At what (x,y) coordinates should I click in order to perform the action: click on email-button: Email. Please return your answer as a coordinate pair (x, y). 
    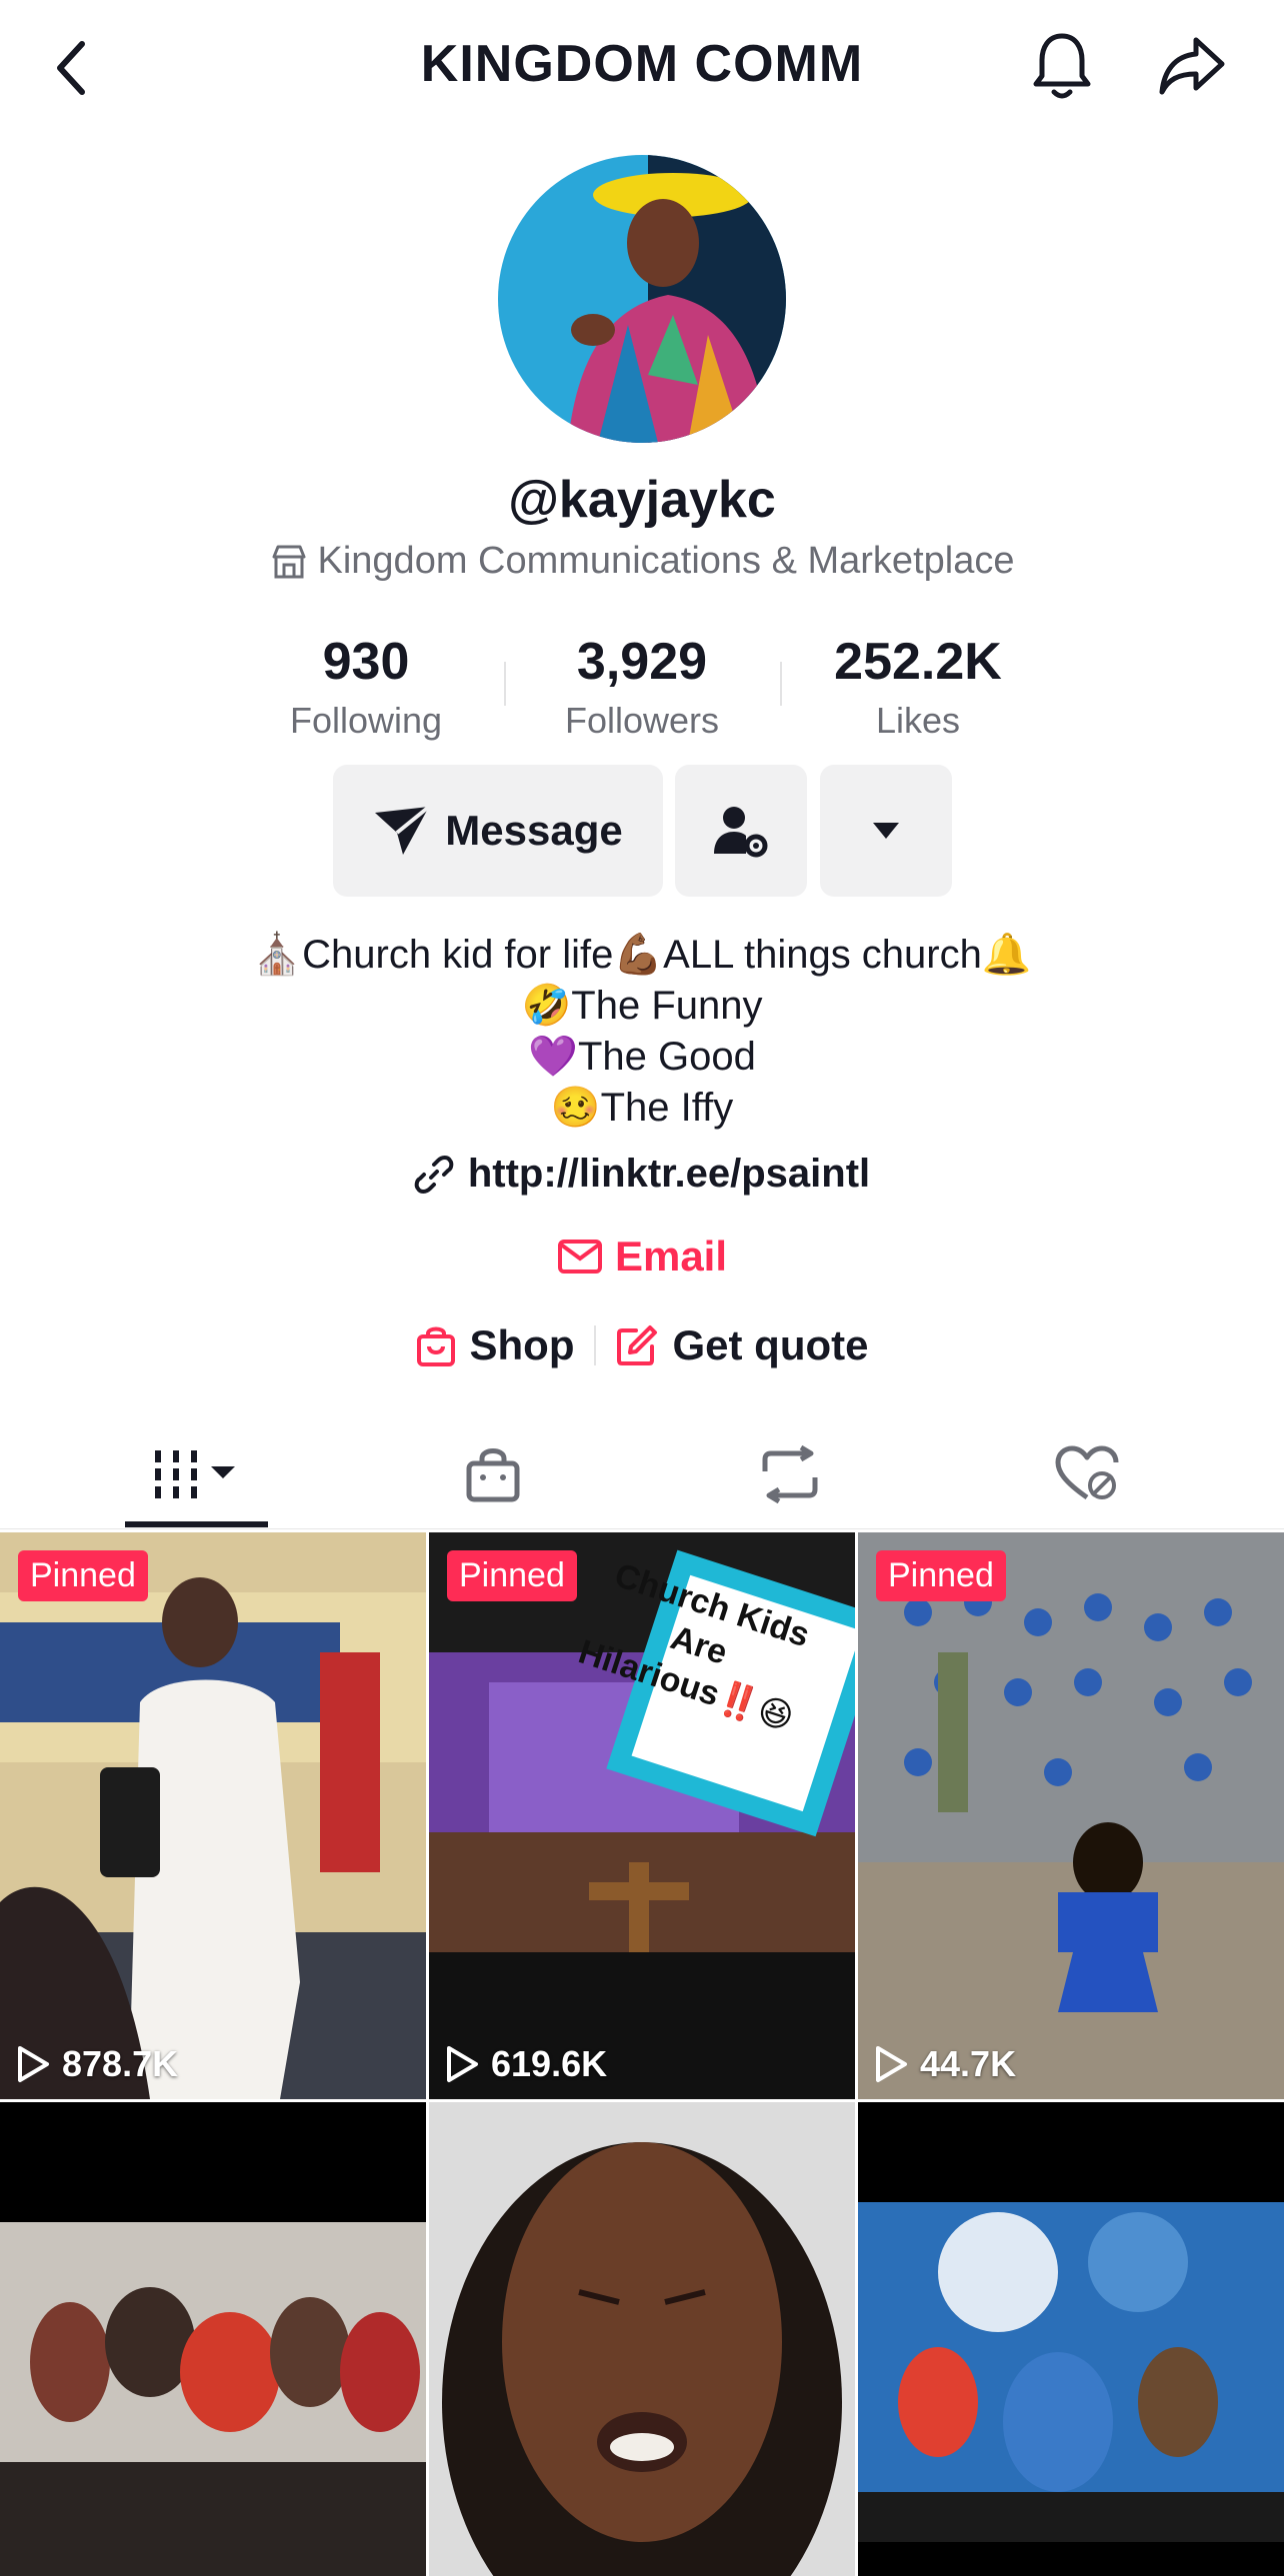
    Looking at the image, I should click on (642, 1257).